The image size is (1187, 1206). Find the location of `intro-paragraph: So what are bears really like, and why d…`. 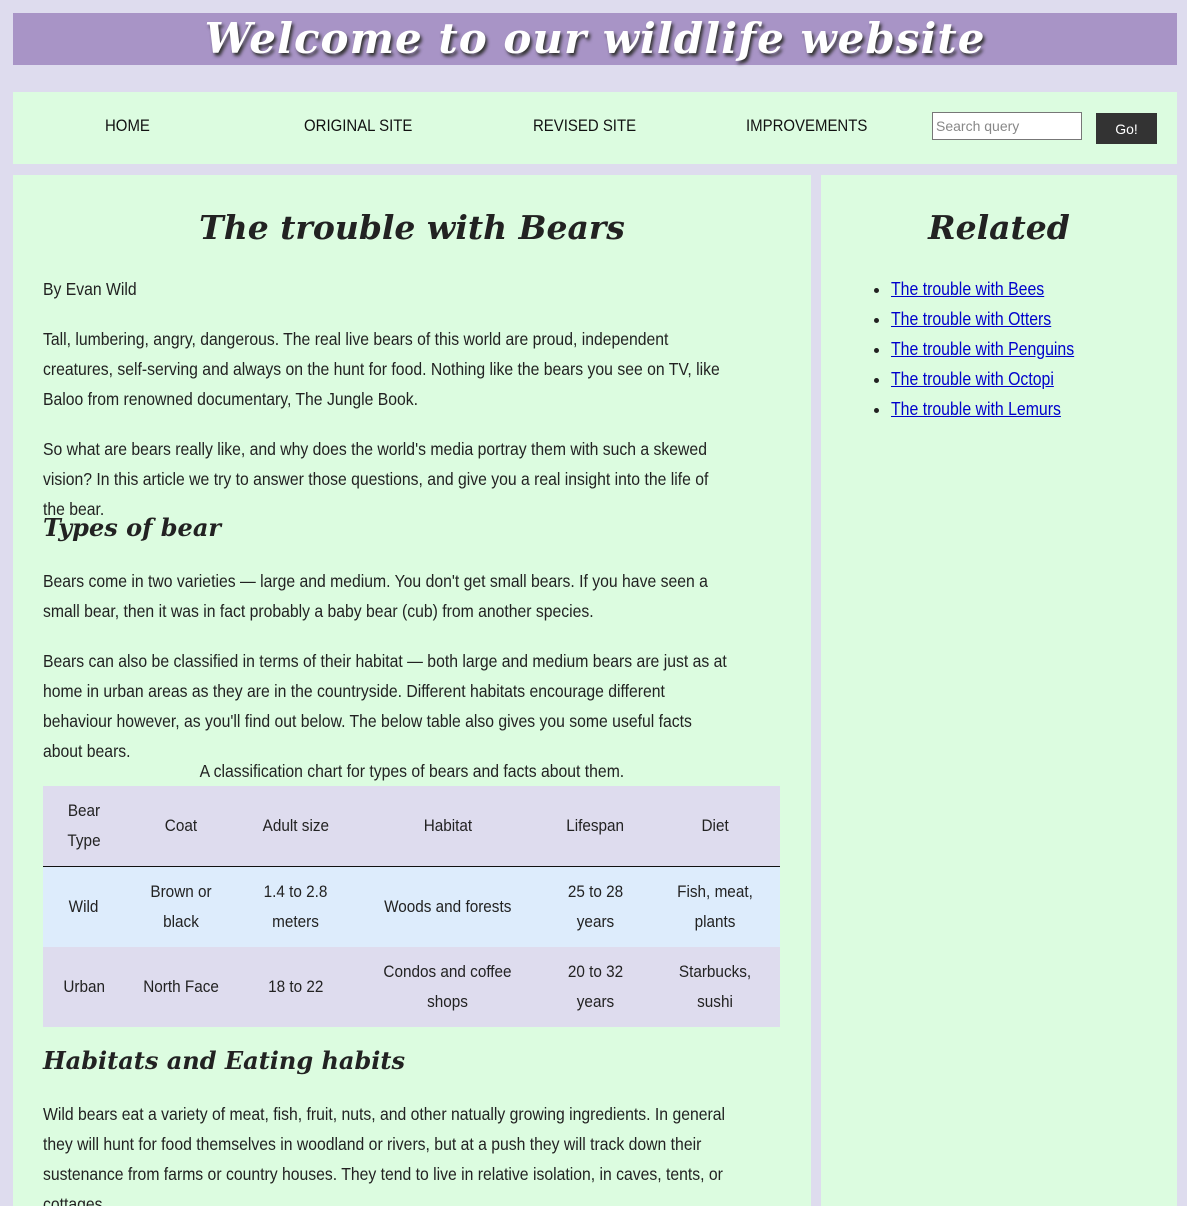

intro-paragraph: So what are bears really like, and why d… is located at coordinates (376, 479).